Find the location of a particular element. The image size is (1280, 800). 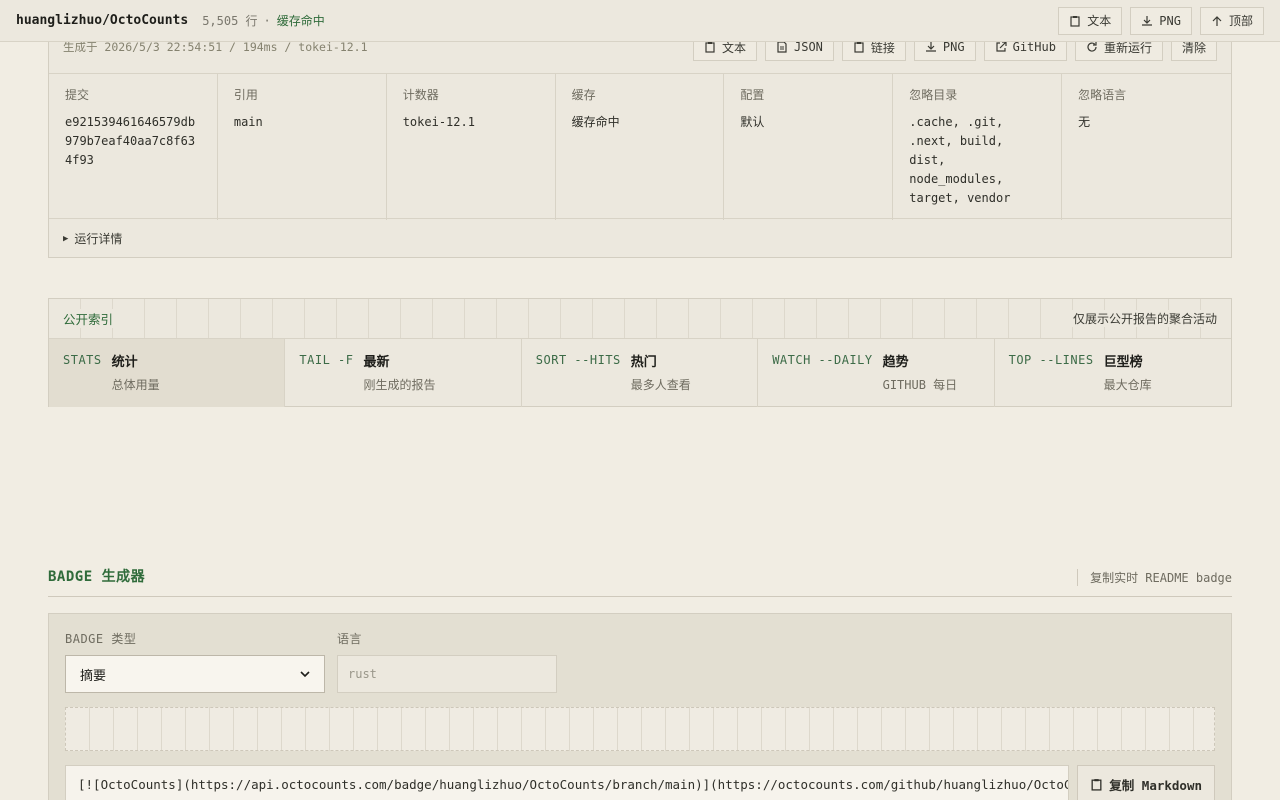

meta-cache: 缓存 缓存命中 is located at coordinates (640, 147).